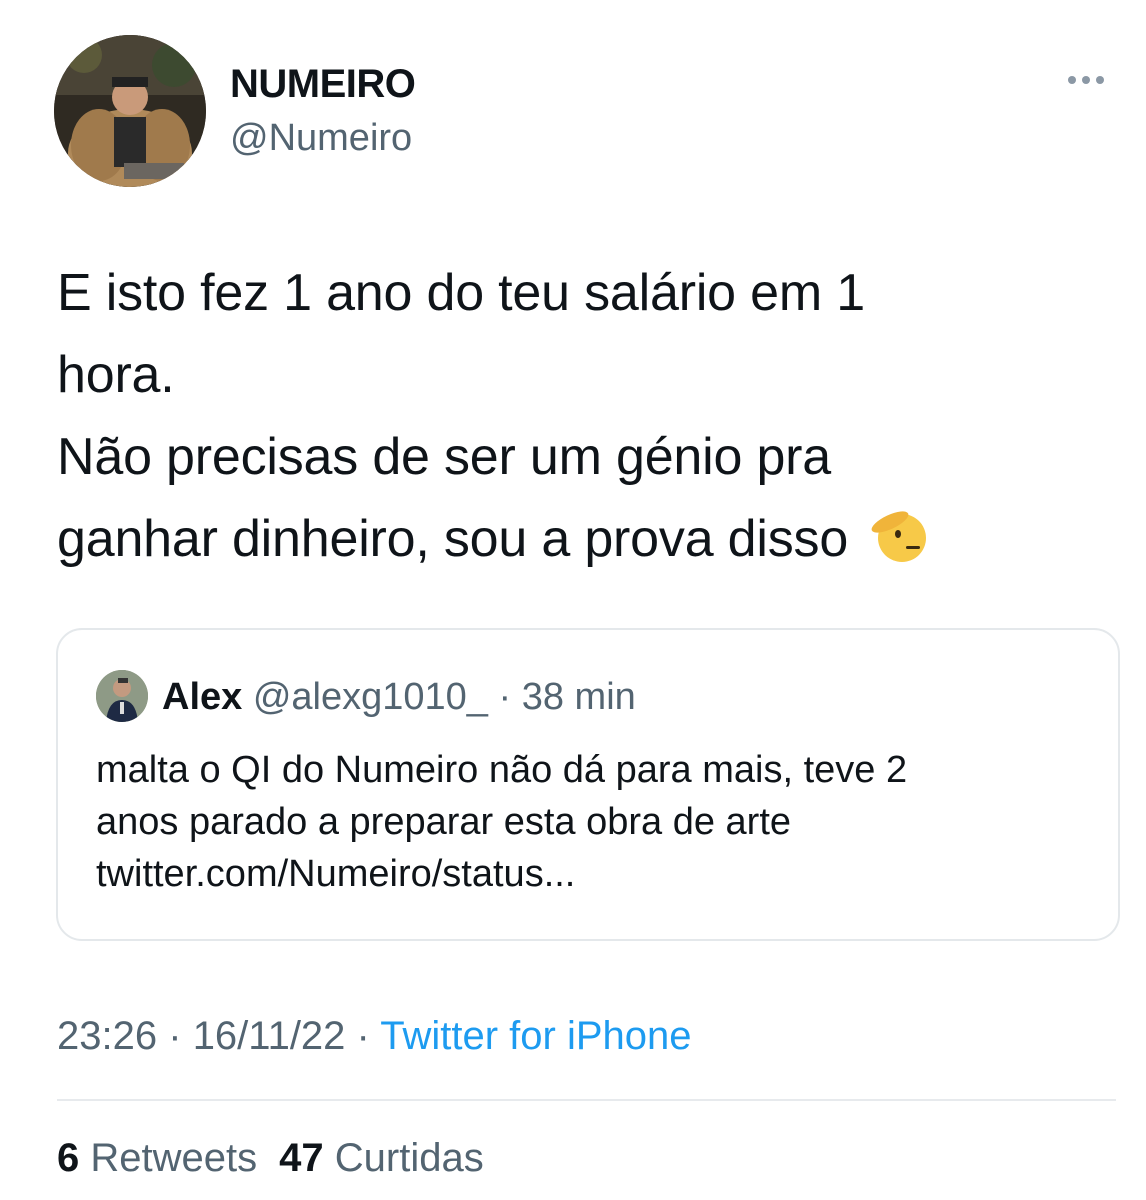  What do you see at coordinates (586, 1100) in the screenshot?
I see `divider` at bounding box center [586, 1100].